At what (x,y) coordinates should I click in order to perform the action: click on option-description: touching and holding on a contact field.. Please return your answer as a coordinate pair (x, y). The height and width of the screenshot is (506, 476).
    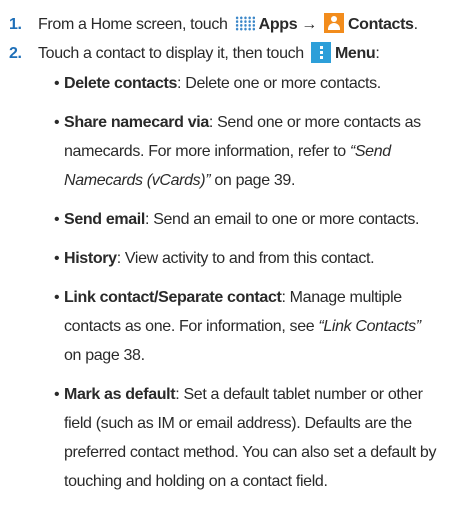
    Looking at the image, I should click on (196, 481).